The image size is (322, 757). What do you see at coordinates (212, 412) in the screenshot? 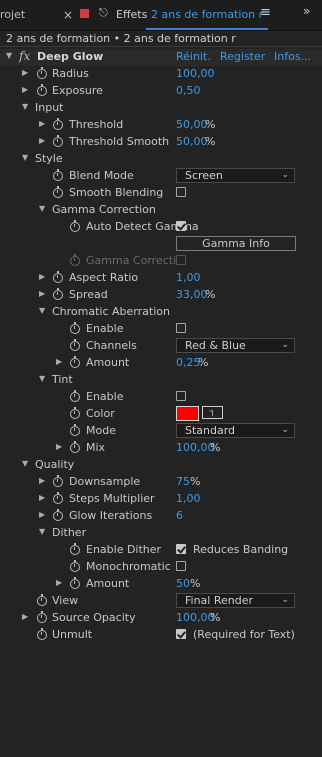
I see `eyedropper-icon: ┐` at bounding box center [212, 412].